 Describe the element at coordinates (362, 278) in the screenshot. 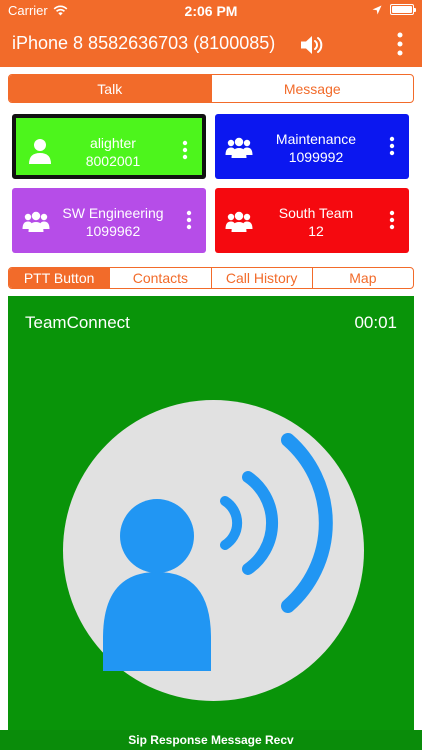

I see `tab-map: Map` at that location.